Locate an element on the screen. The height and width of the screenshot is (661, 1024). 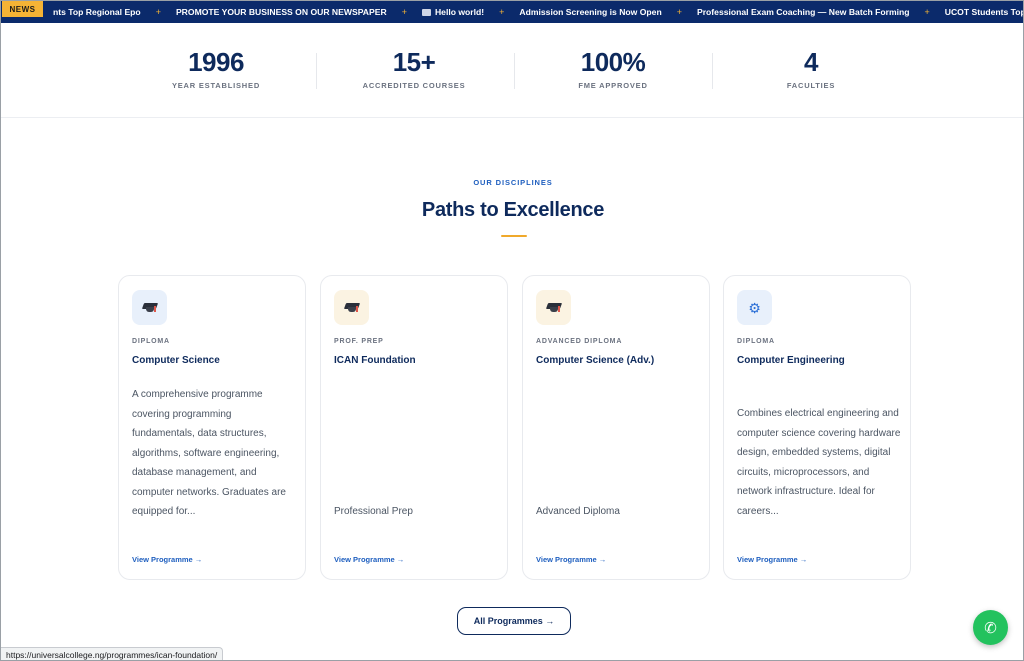
all-programmes-button: All Programmes → is located at coordinates (514, 621).